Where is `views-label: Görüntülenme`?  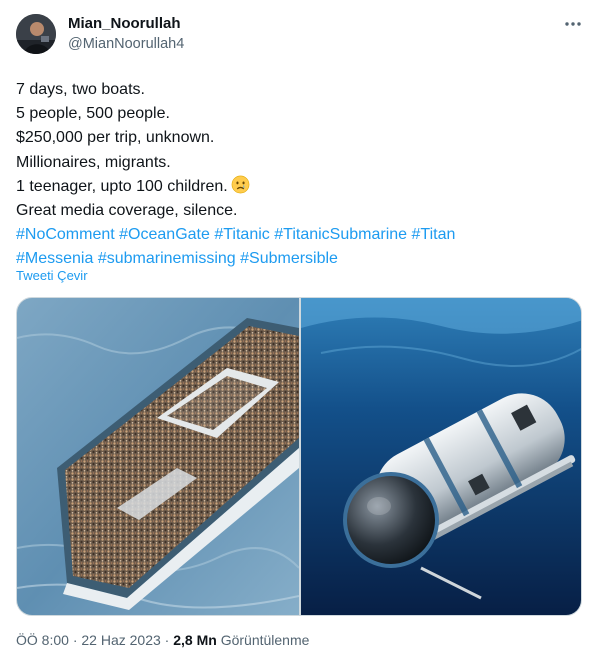 views-label: Görüntülenme is located at coordinates (265, 640).